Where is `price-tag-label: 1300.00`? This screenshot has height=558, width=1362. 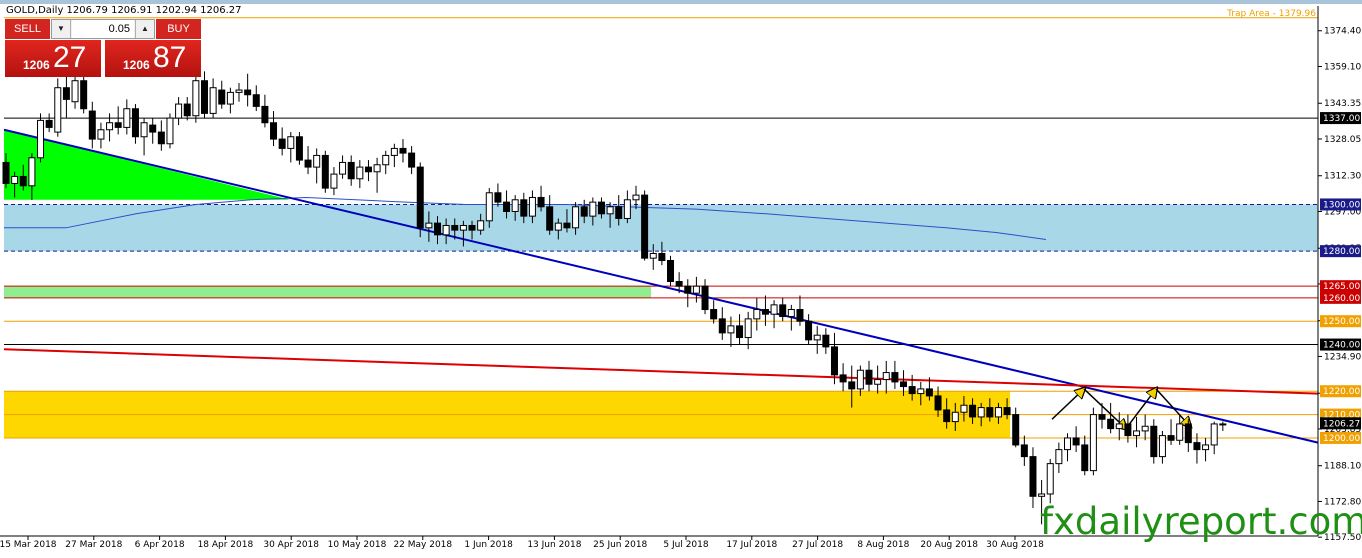 price-tag-label: 1300.00 is located at coordinates (1341, 205).